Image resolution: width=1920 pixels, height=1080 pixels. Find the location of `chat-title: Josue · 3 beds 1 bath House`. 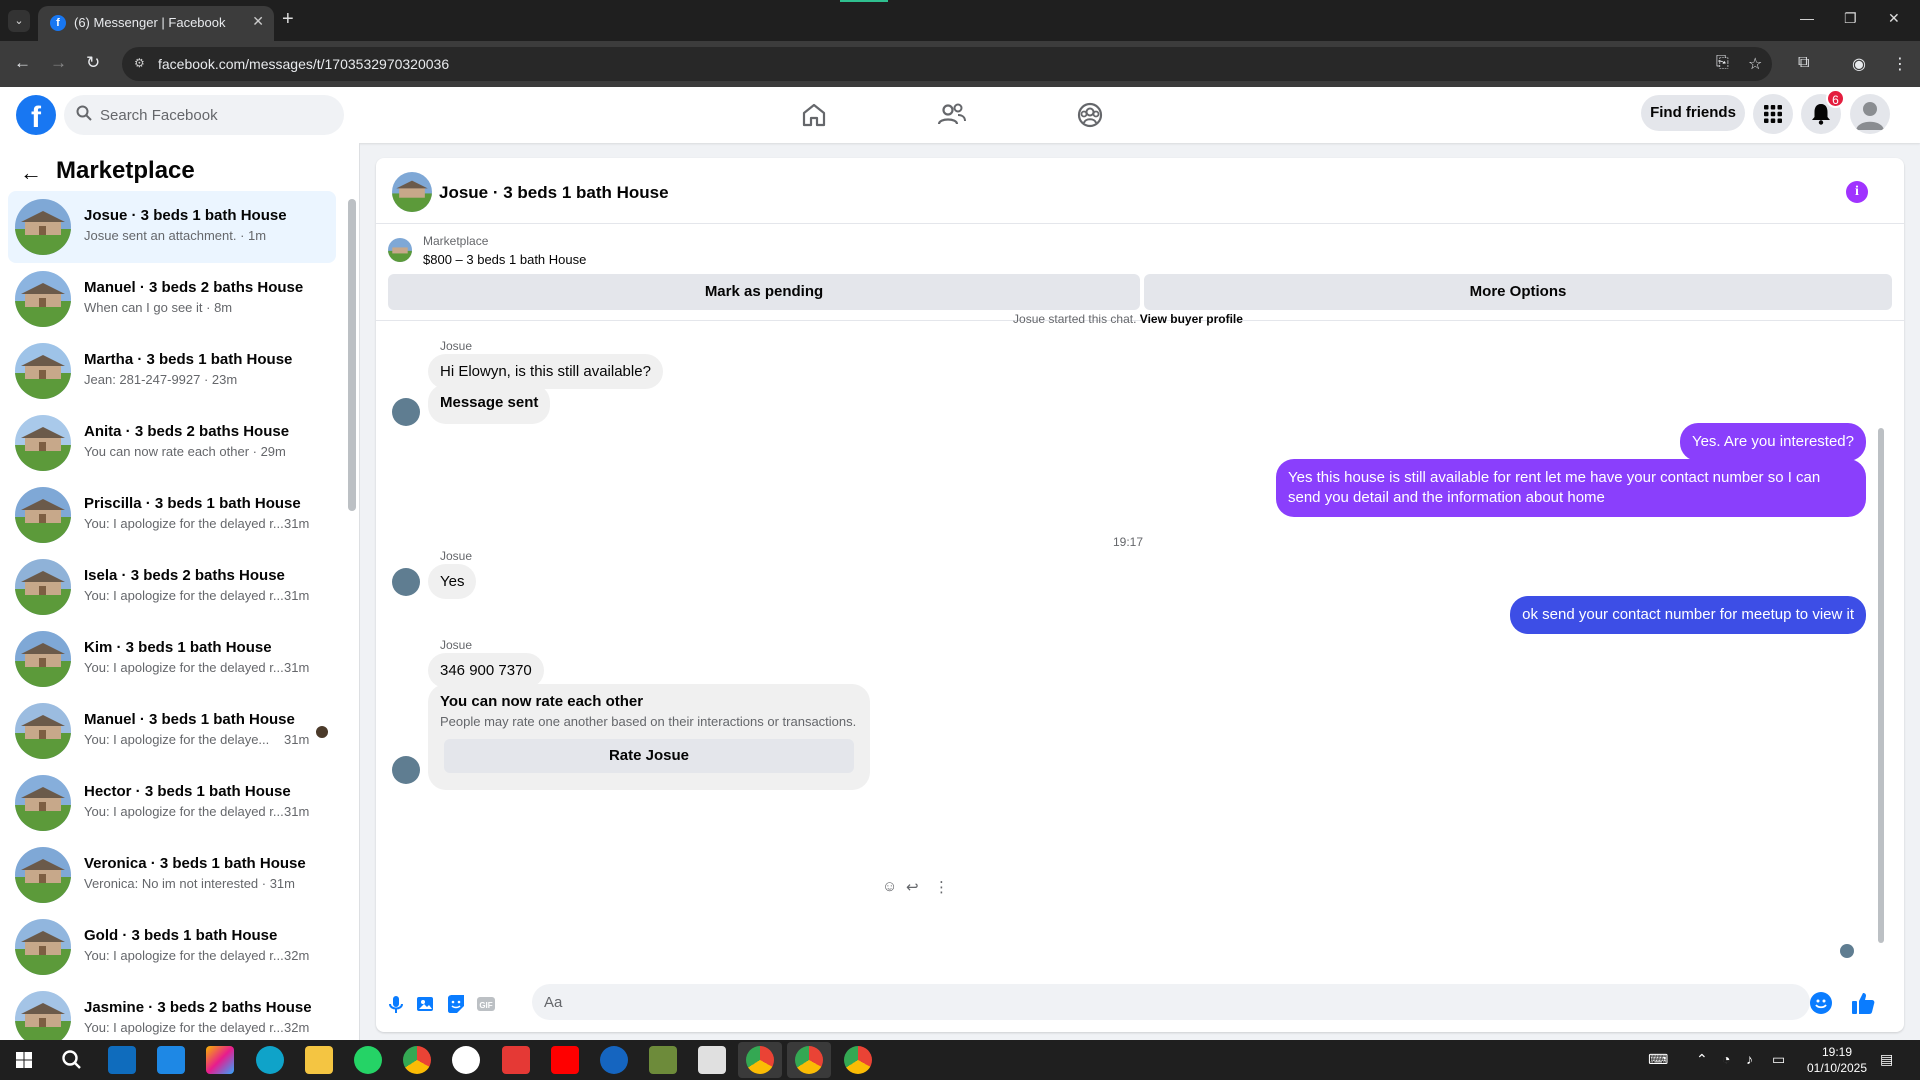

chat-title: Josue · 3 beds 1 bath House is located at coordinates (554, 193).